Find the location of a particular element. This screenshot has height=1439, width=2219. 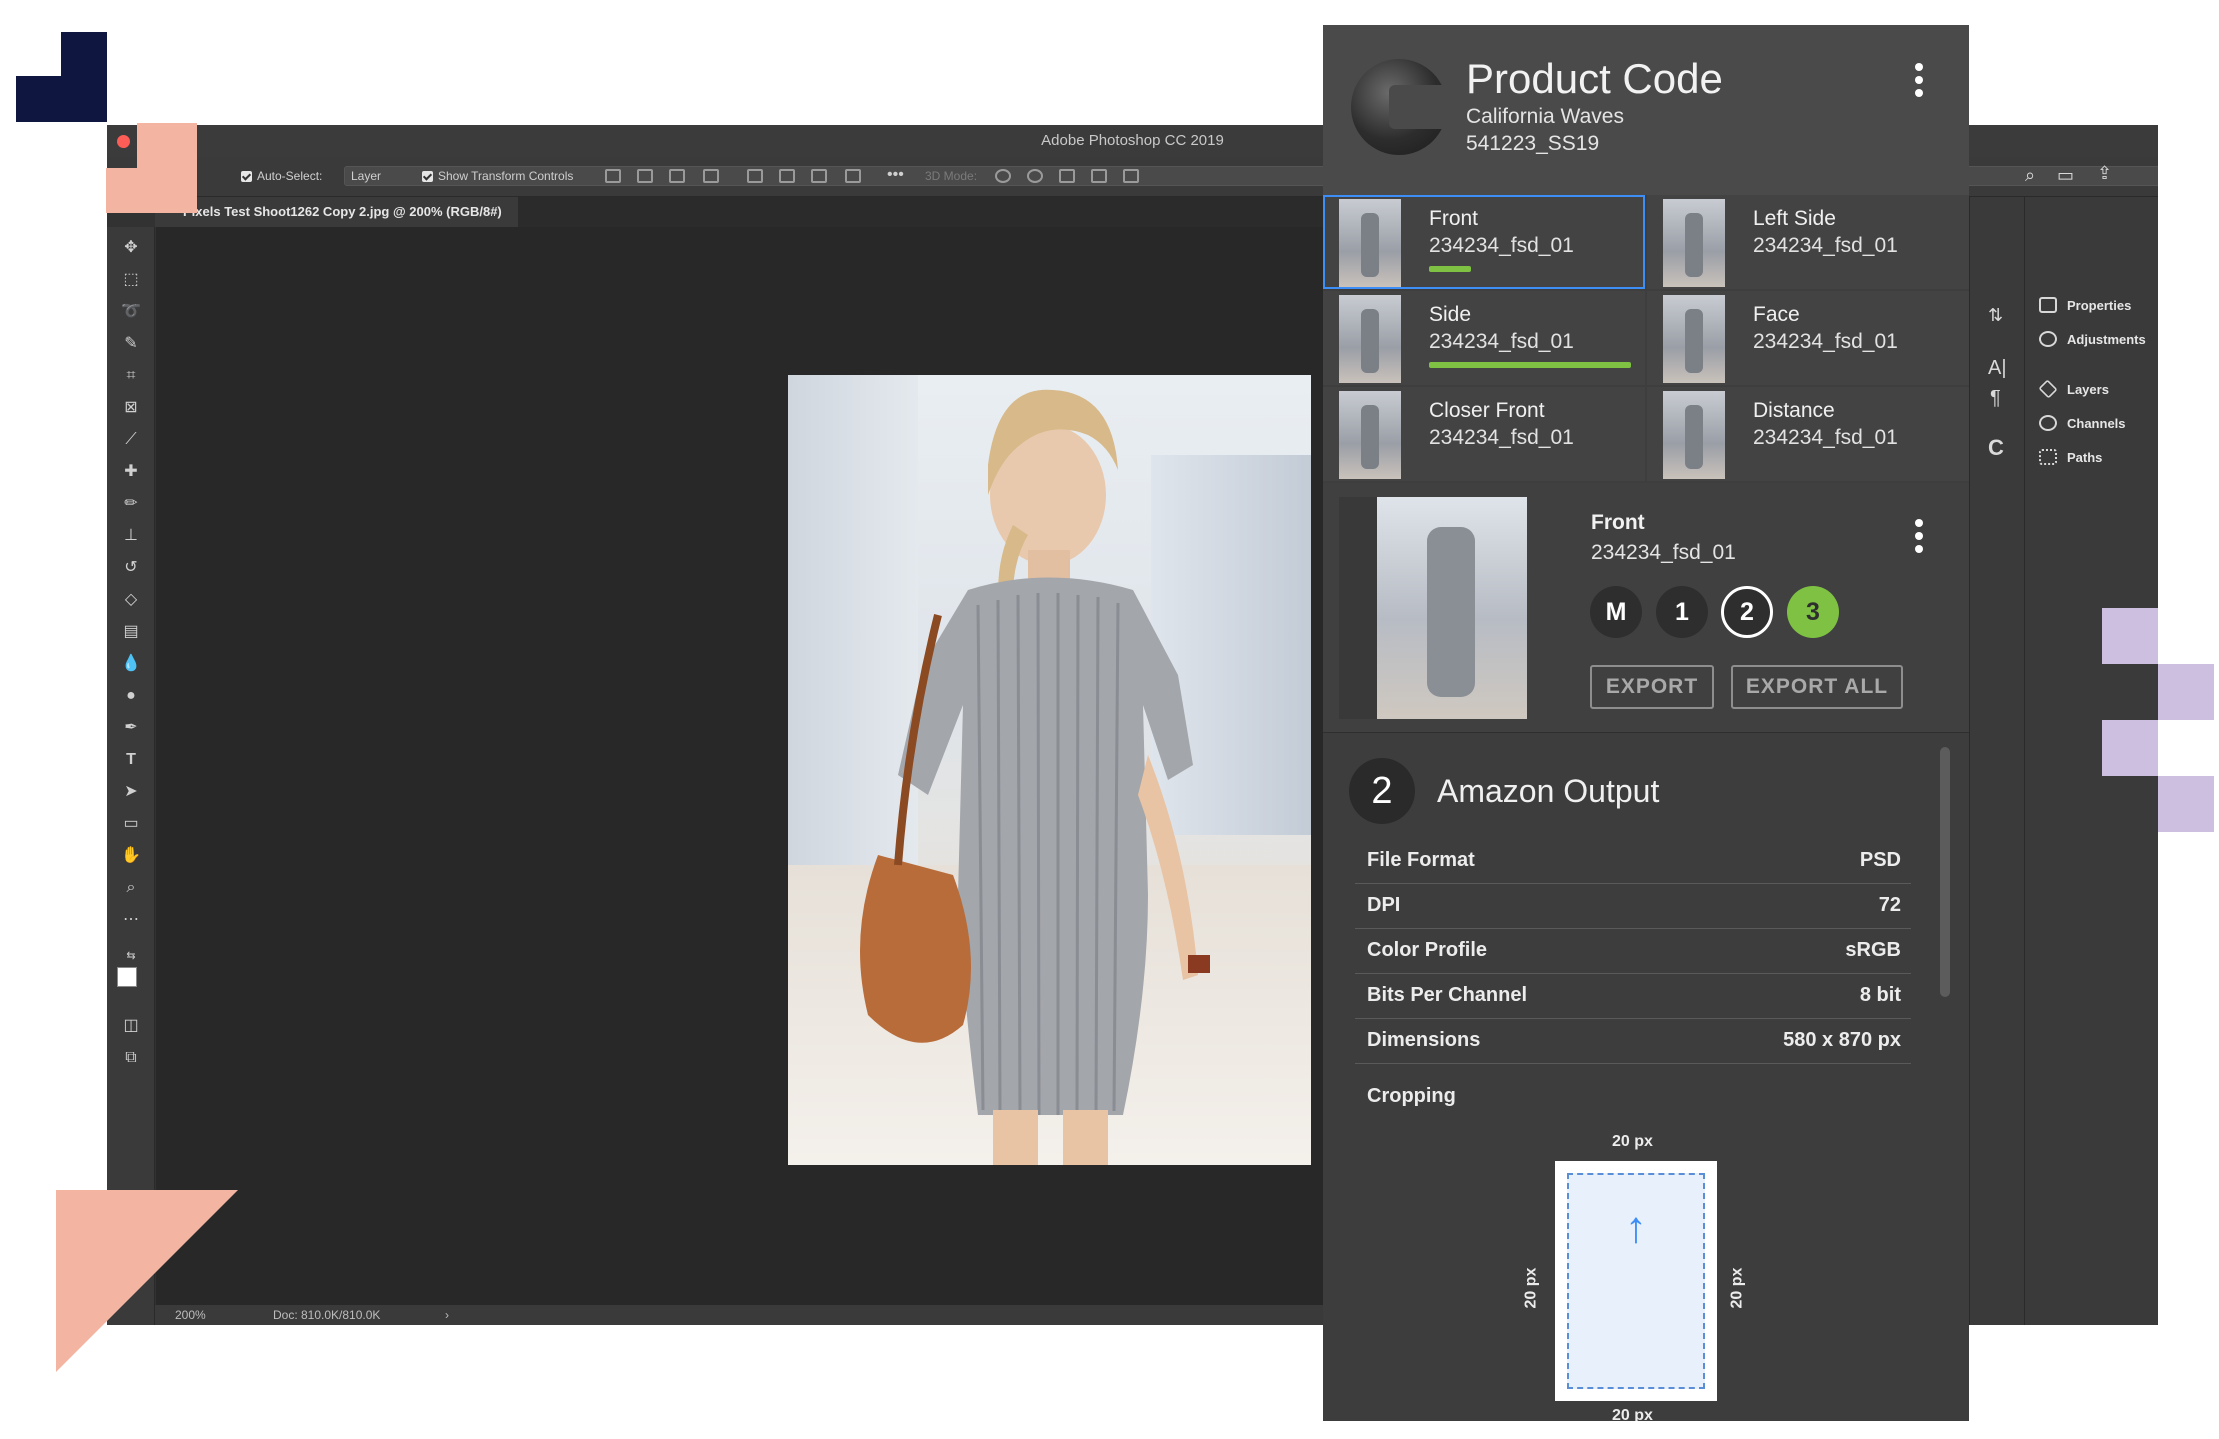

properties-icon is located at coordinates (2048, 305).